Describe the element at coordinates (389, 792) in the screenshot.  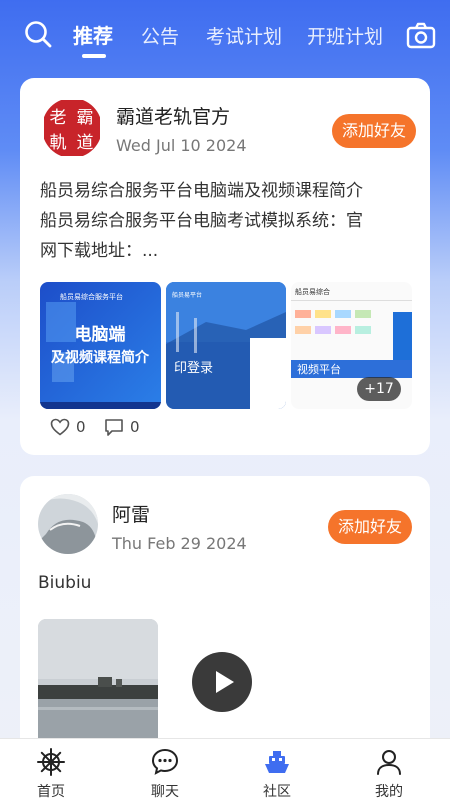
I see `nav-label: 我的` at that location.